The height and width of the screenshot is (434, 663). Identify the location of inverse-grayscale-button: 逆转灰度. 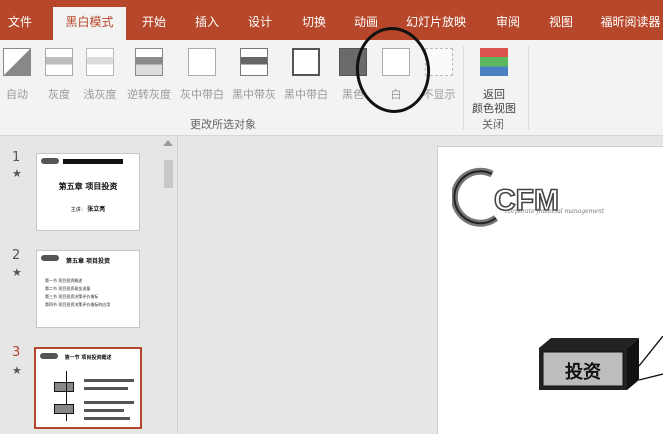
(149, 78).